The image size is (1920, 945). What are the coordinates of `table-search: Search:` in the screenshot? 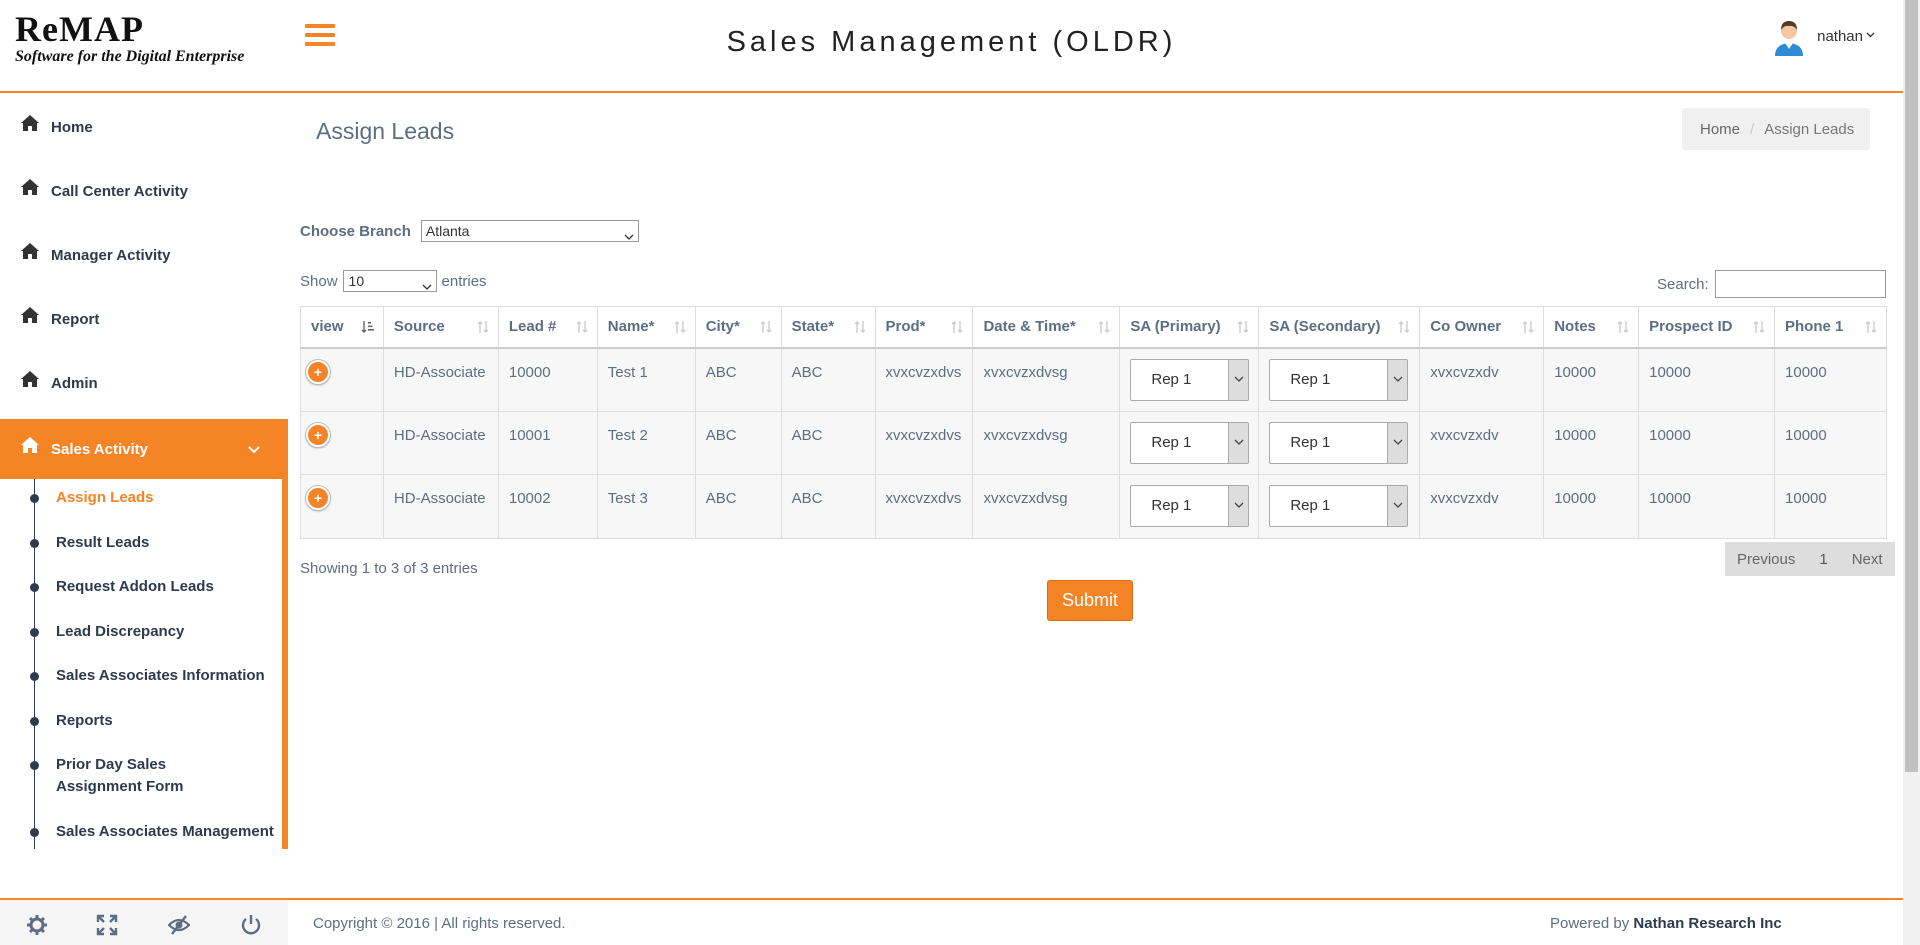 It's located at (1771, 284).